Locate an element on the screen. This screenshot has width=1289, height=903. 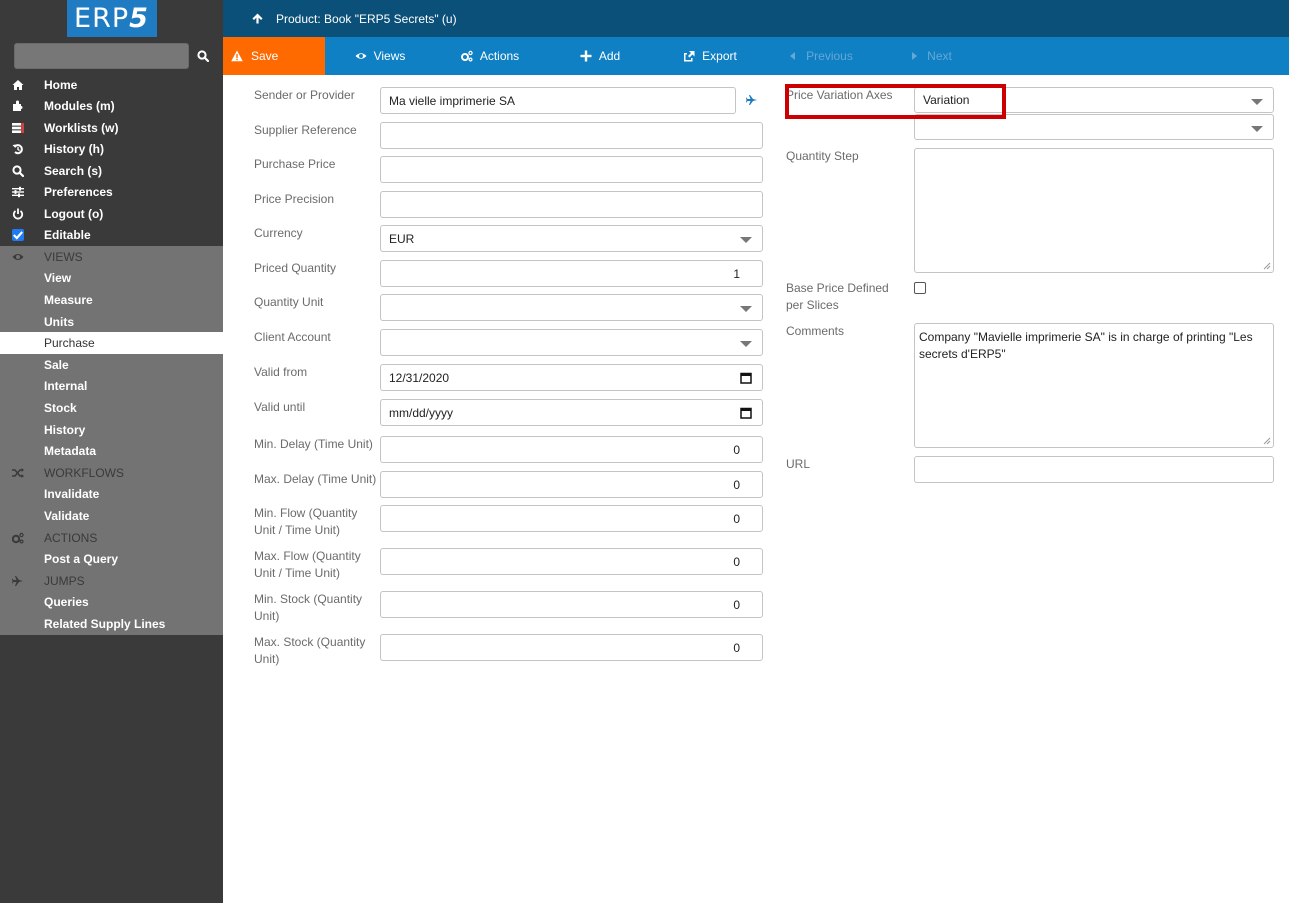
section-heading: JUMPS is located at coordinates (64, 580).